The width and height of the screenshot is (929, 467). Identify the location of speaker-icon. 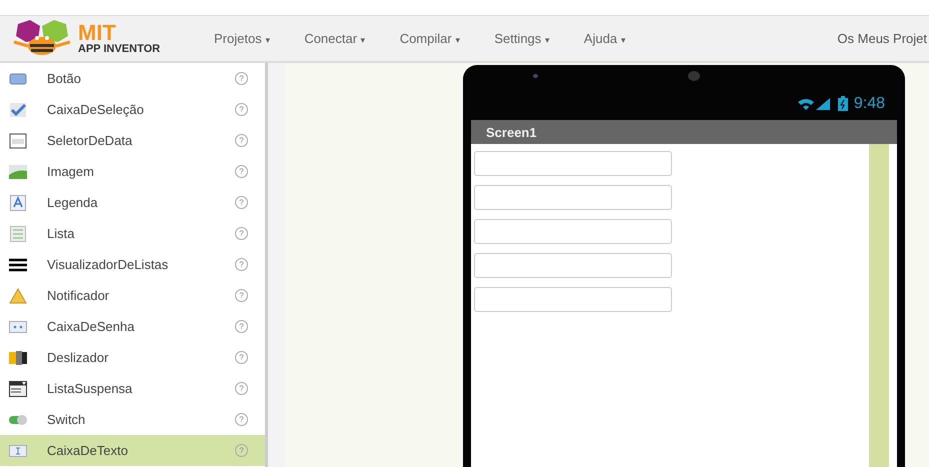
(694, 76).